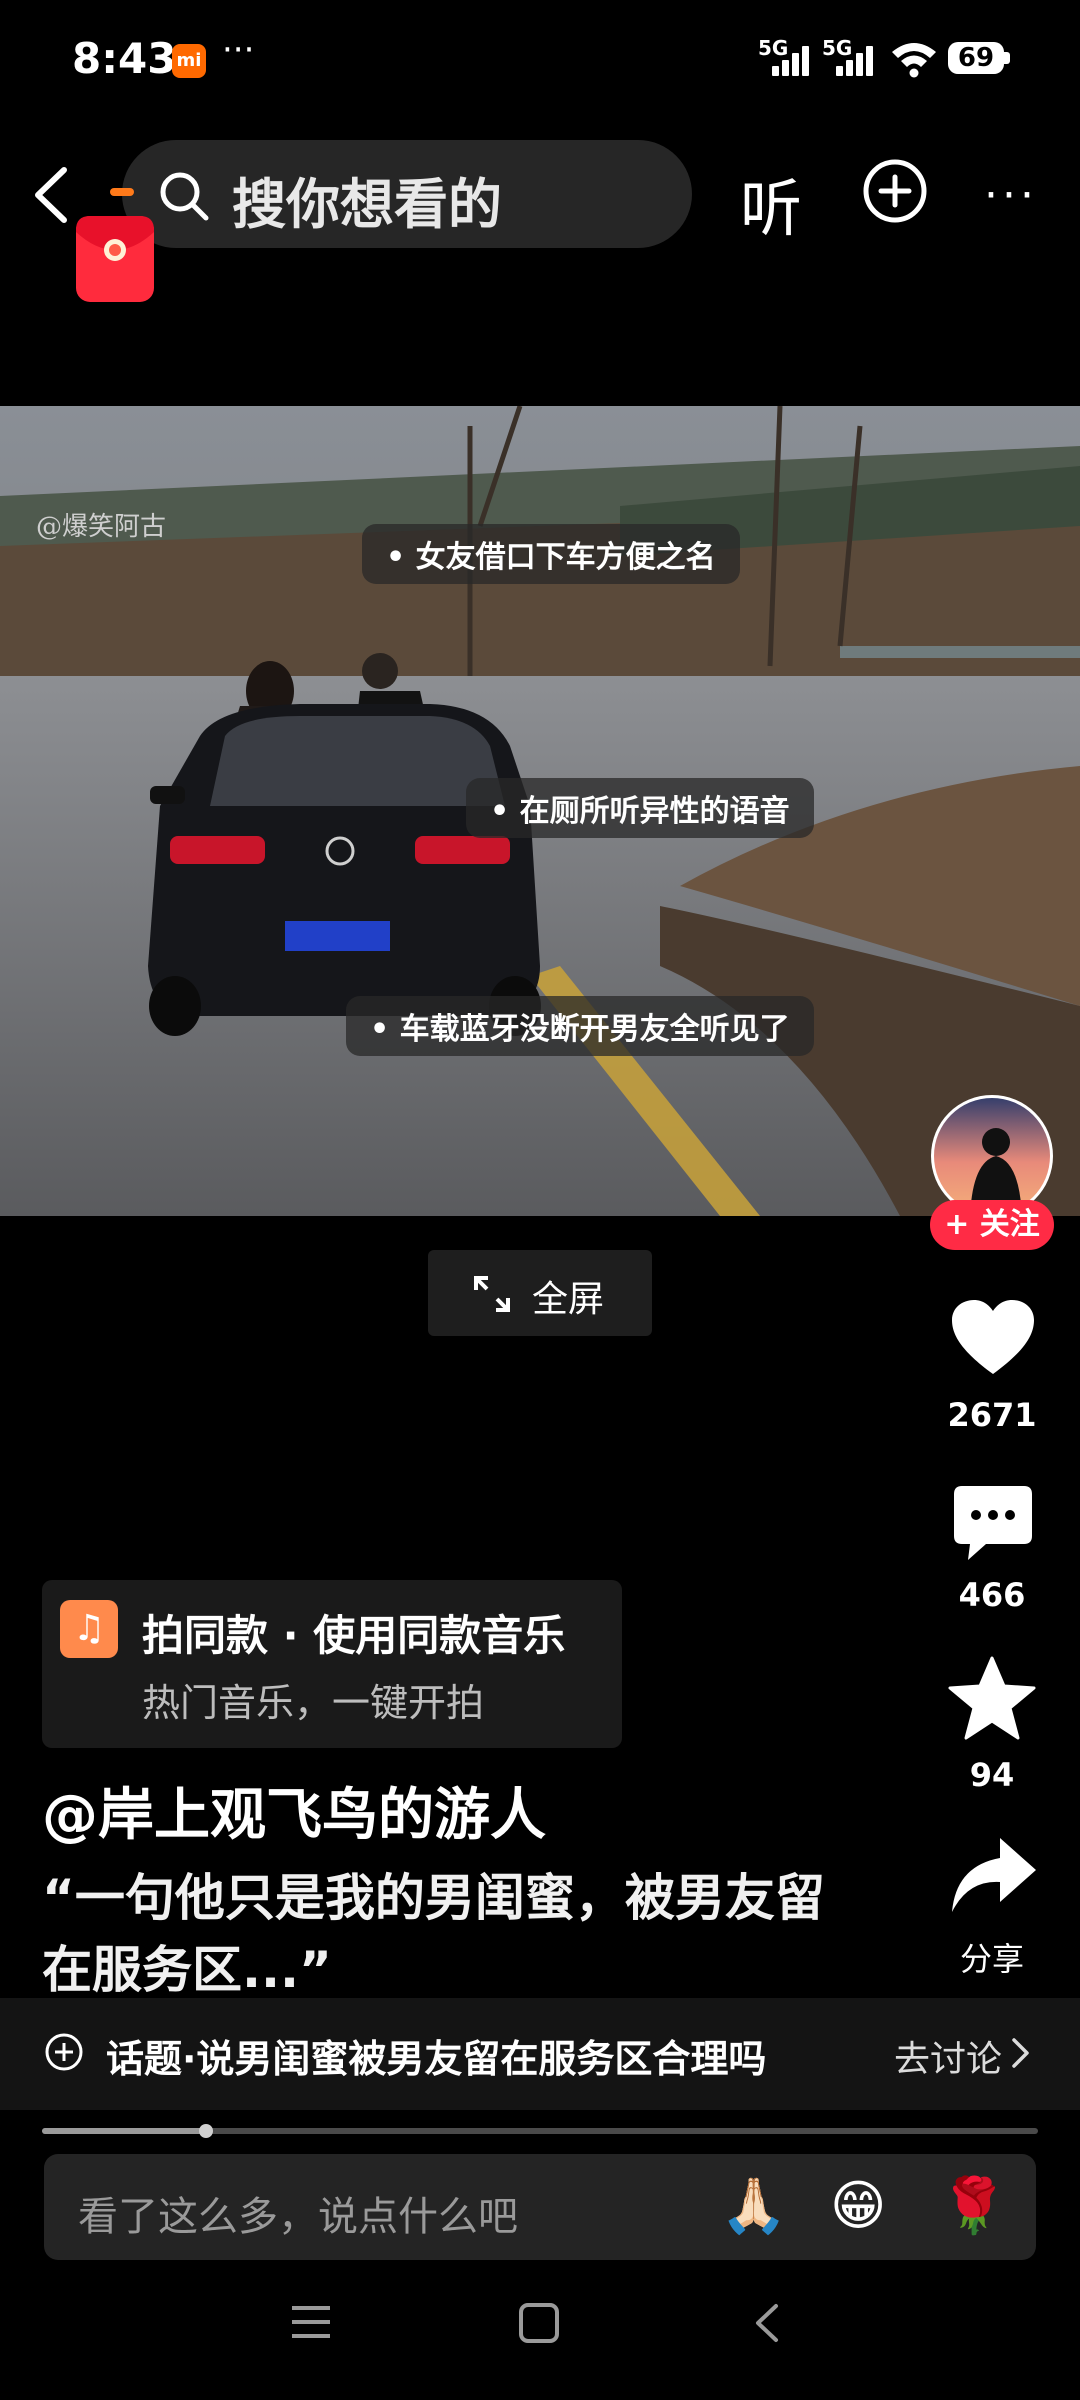  Describe the element at coordinates (849, 56) in the screenshot. I see `signal-icon-sim2: 5G` at that location.